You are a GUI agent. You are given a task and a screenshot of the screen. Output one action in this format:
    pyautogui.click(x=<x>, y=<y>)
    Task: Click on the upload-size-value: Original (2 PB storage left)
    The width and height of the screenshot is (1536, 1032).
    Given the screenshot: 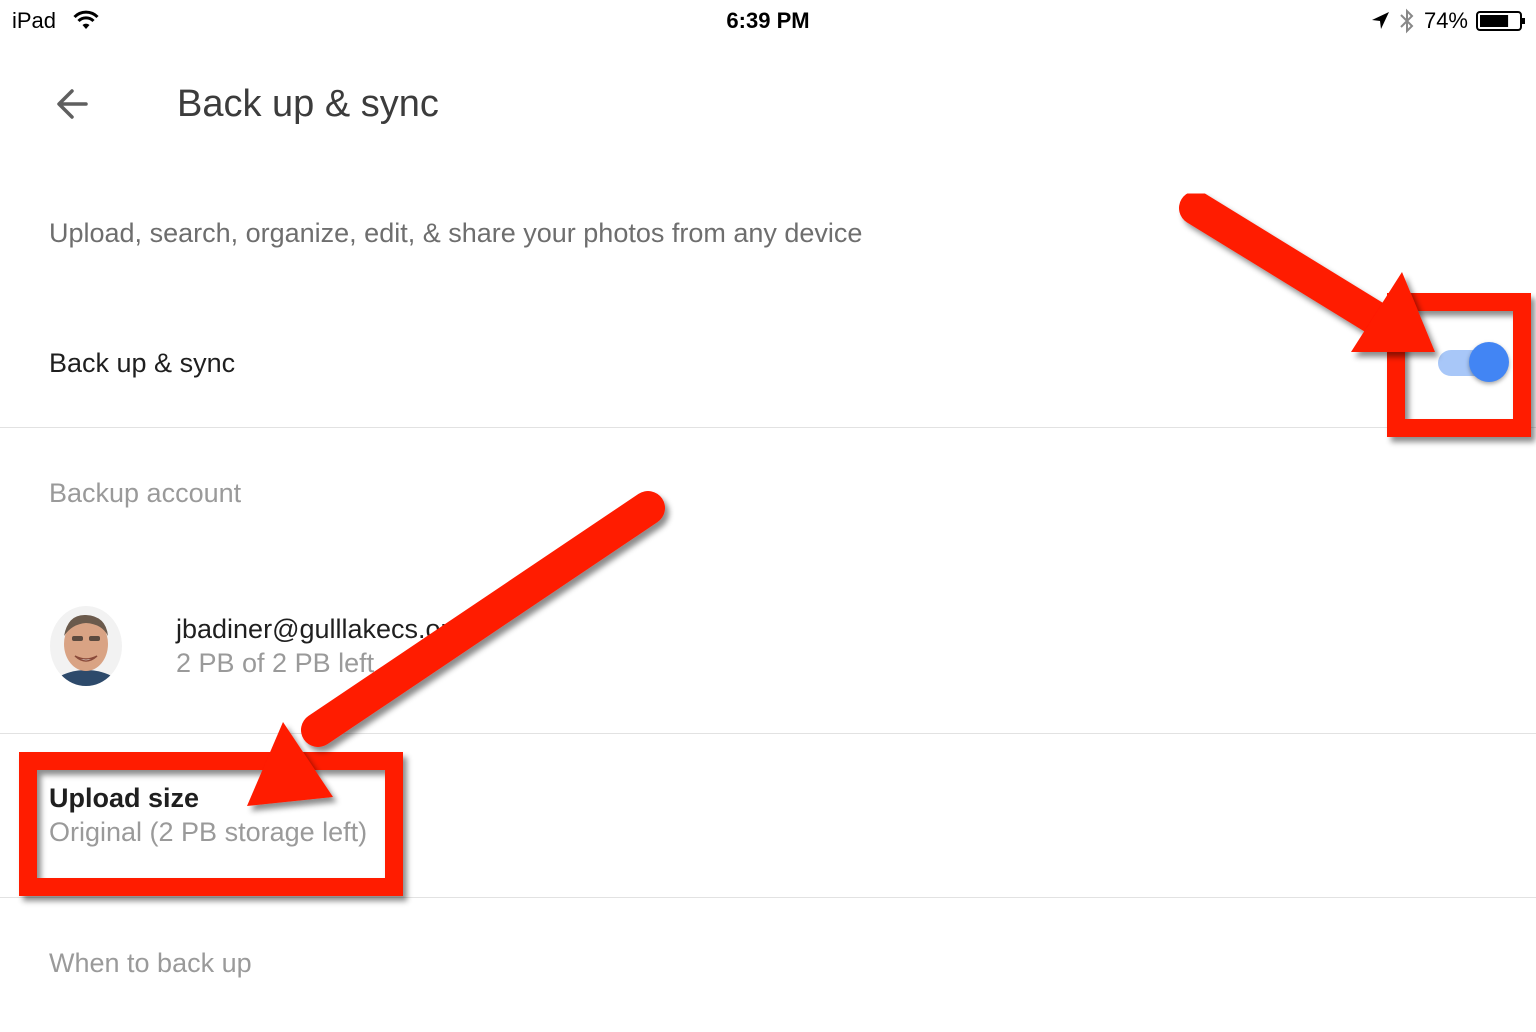 What is the action you would take?
    pyautogui.click(x=208, y=832)
    